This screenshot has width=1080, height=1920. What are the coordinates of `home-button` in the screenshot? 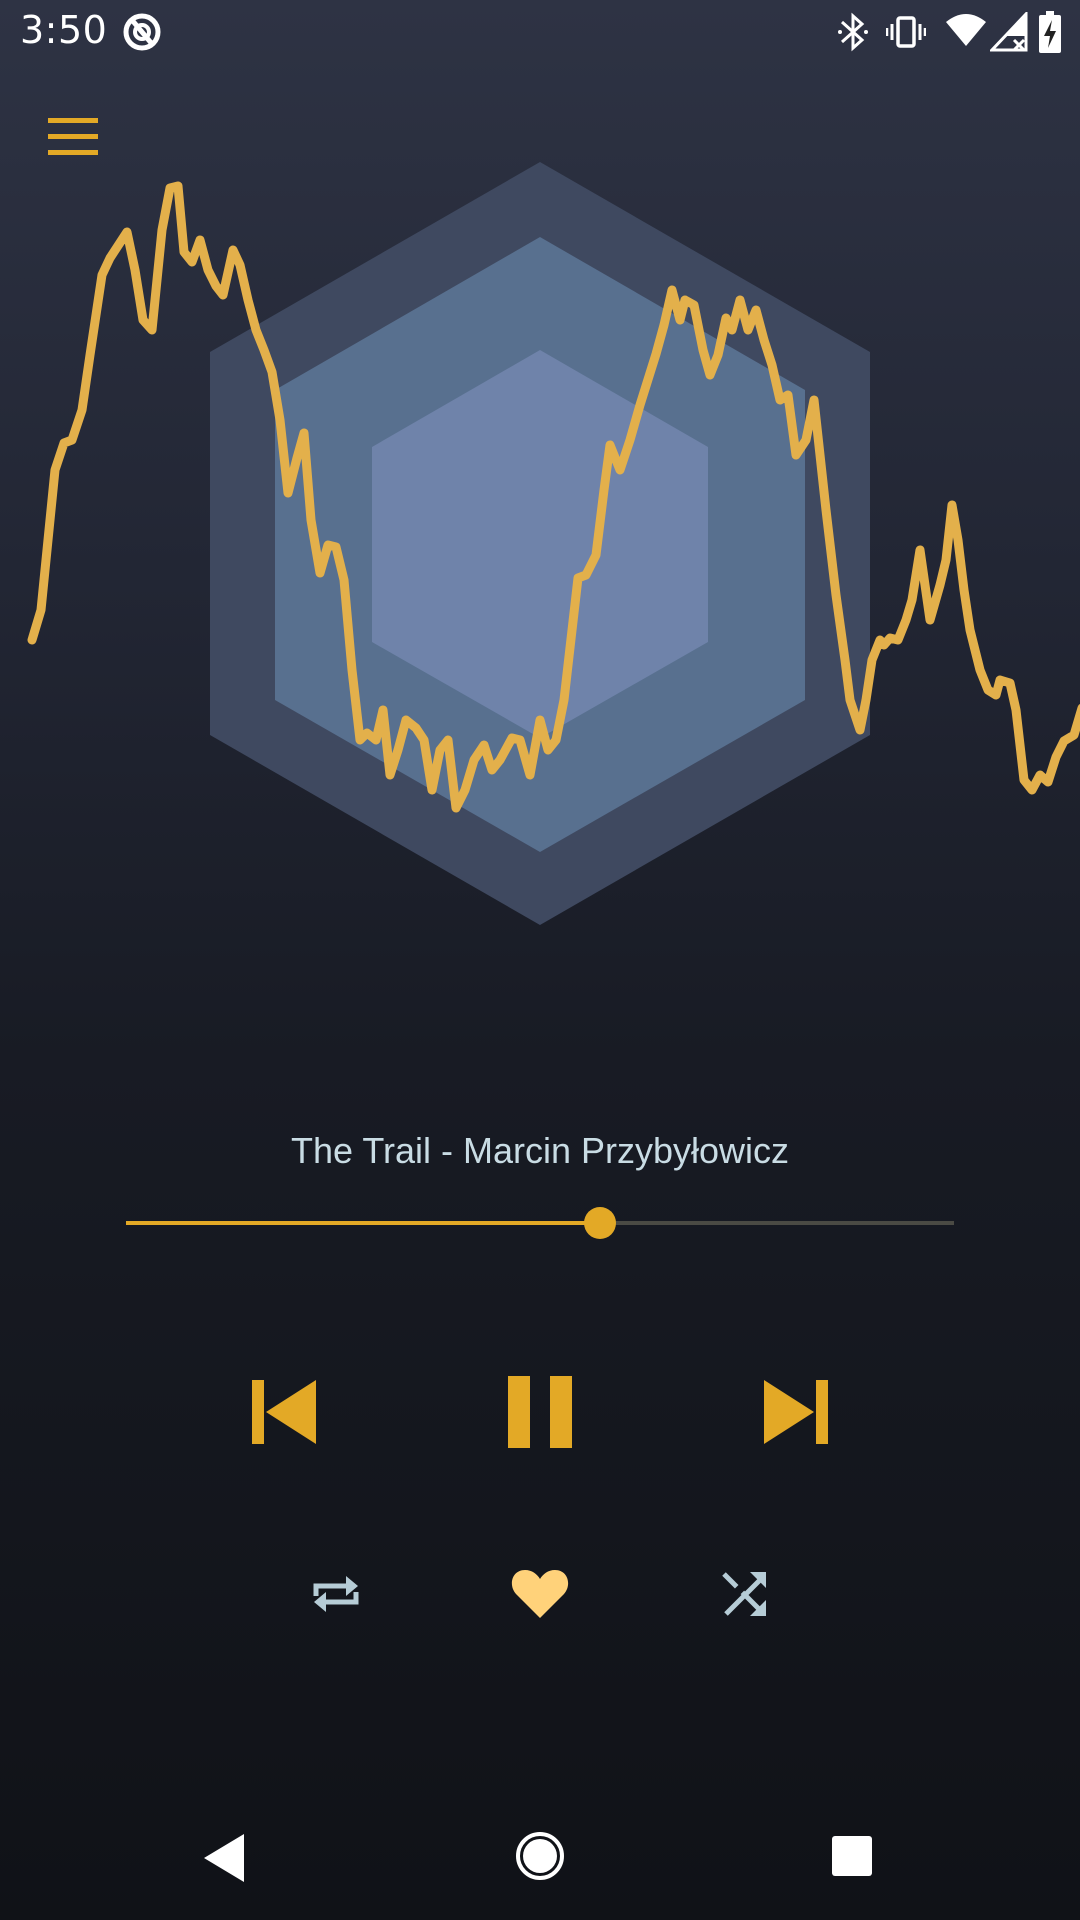 It's located at (540, 1856).